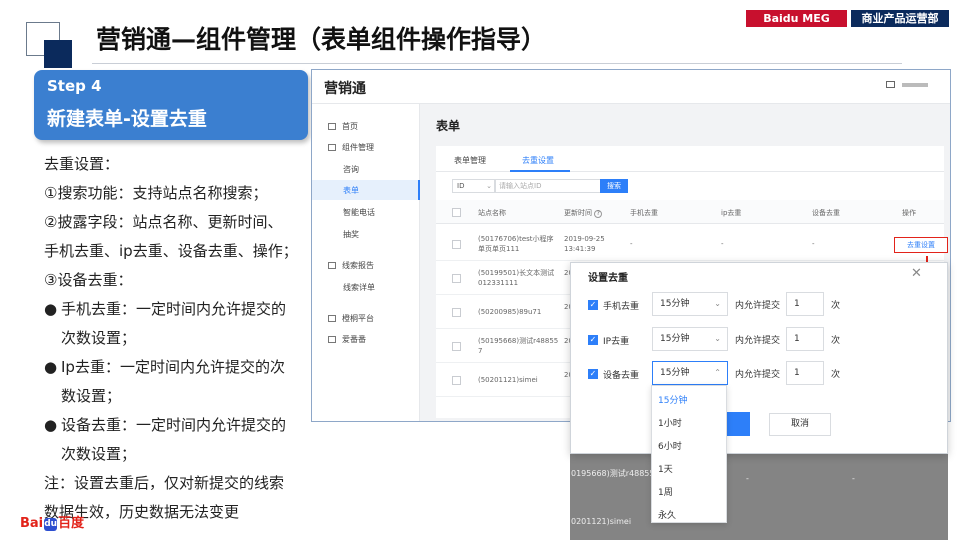  Describe the element at coordinates (366, 190) in the screenshot. I see `sidebar-active-indicator` at that location.